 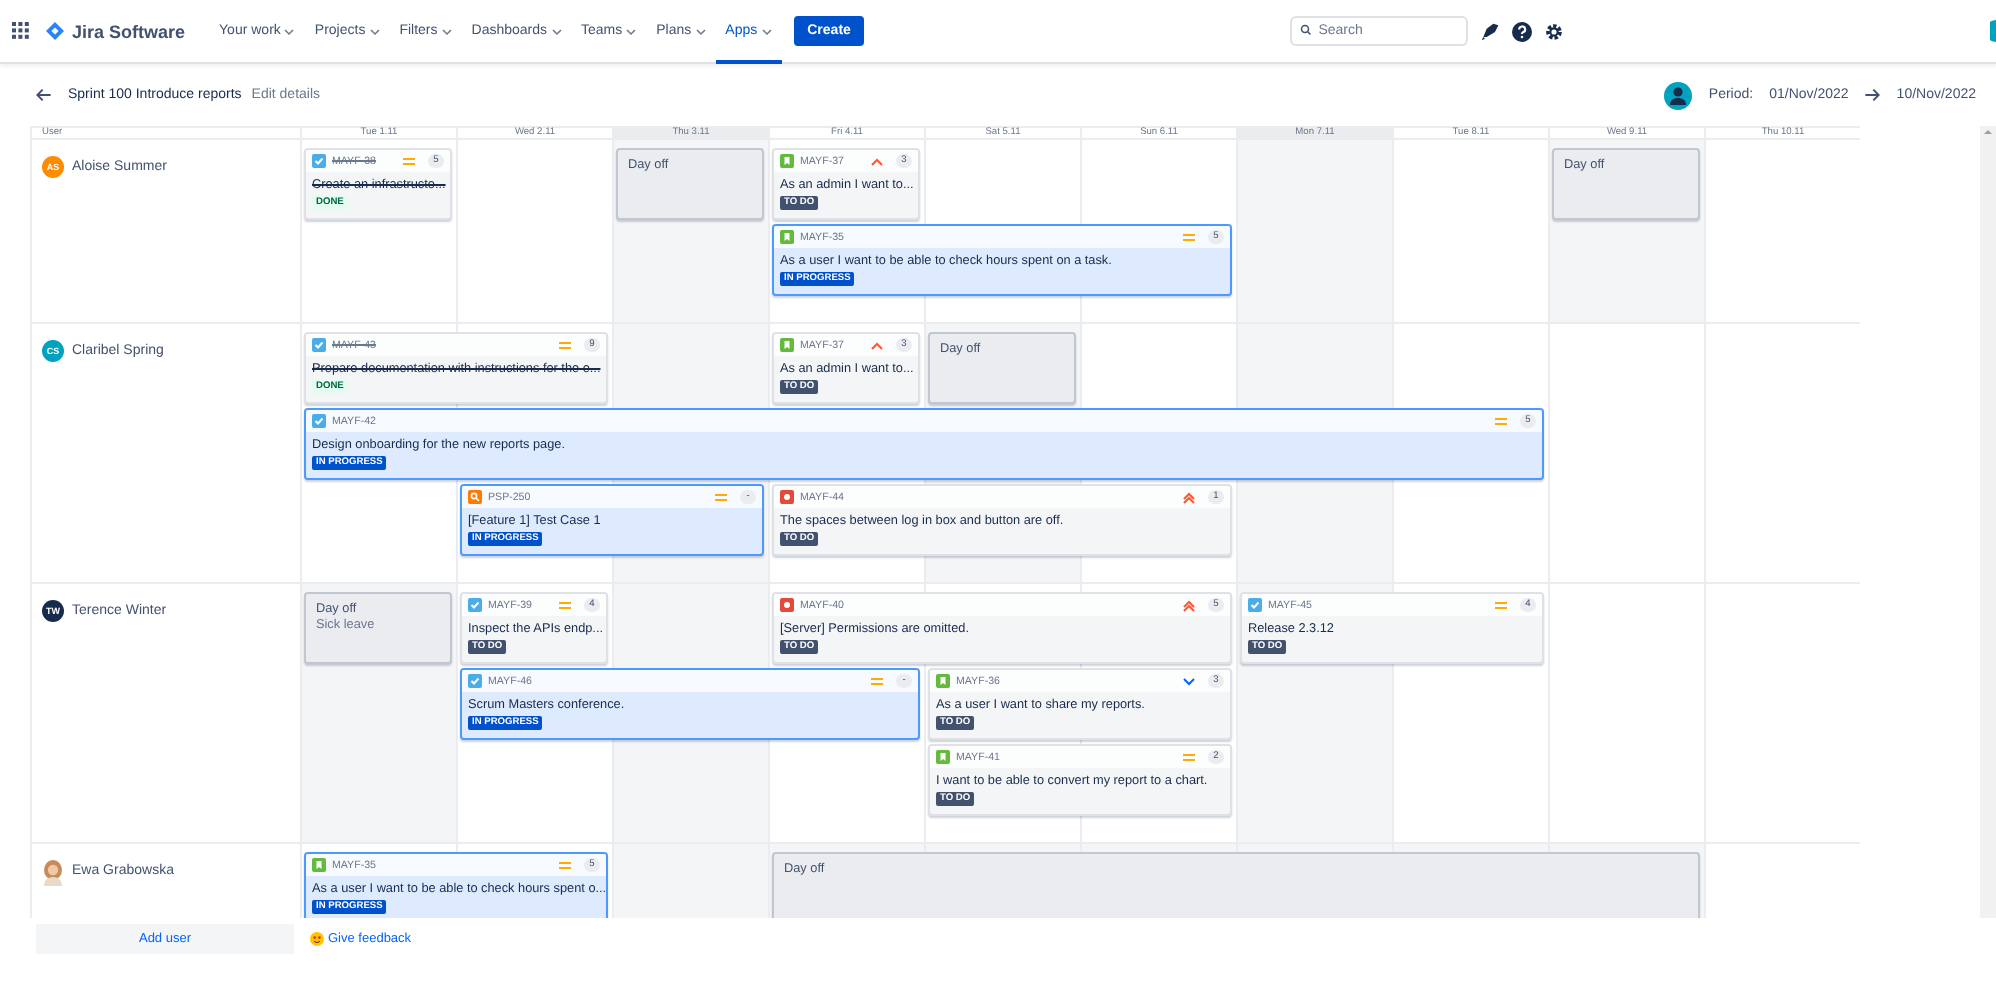 I want to click on settings-icon, so click(x=1554, y=31).